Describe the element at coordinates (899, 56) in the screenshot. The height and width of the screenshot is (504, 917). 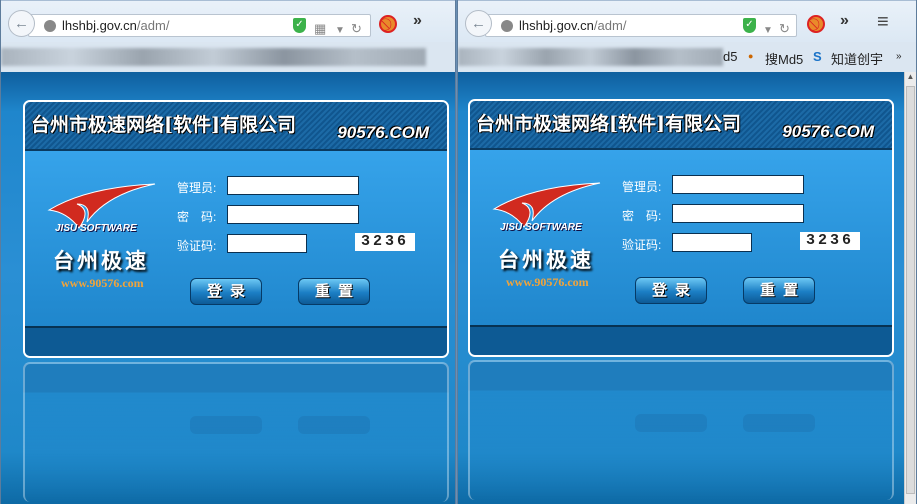
I see `bookmarks-overflow: »` at that location.